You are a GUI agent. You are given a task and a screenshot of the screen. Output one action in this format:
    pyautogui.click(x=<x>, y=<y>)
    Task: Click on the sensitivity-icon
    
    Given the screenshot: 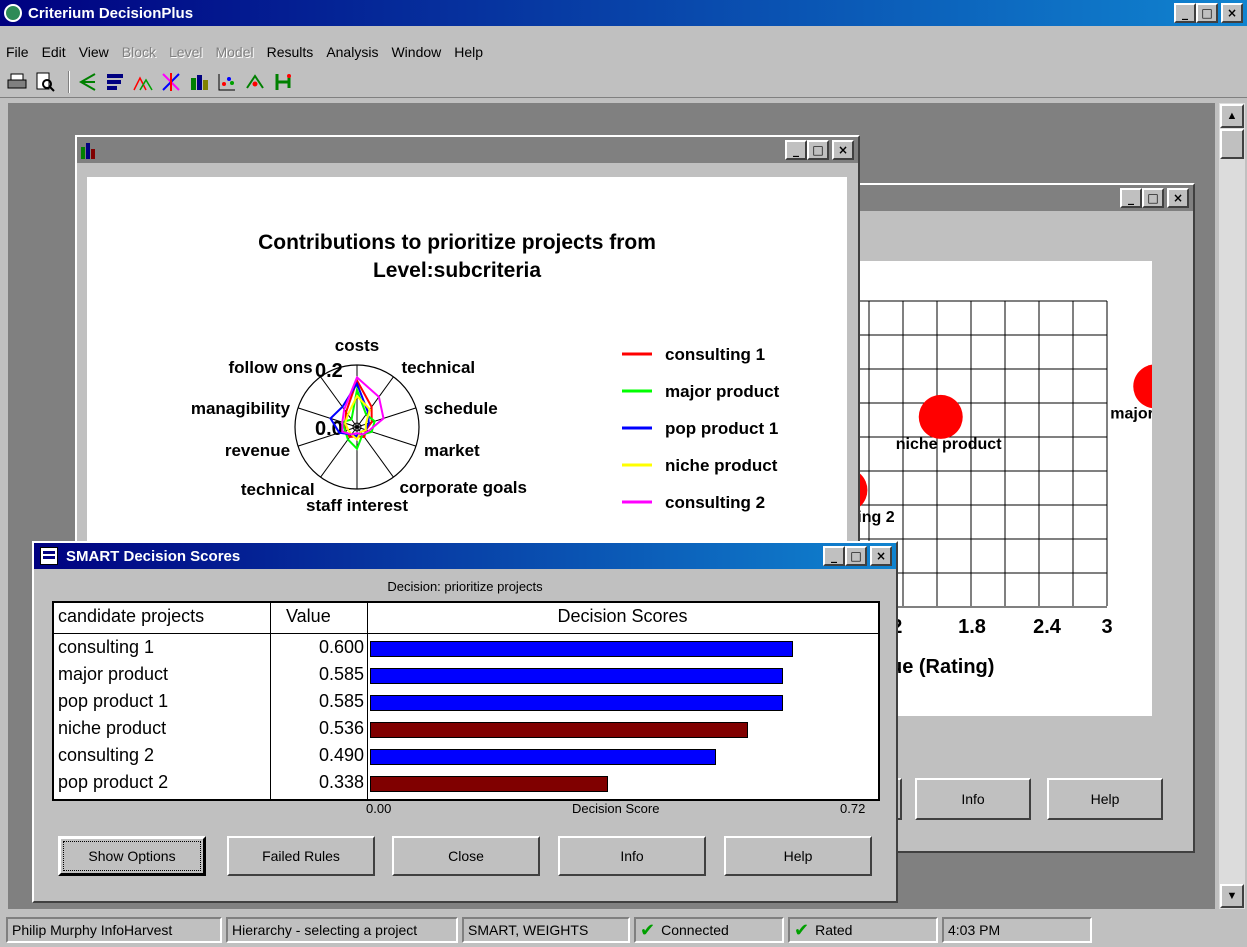 What is the action you would take?
    pyautogui.click(x=171, y=82)
    